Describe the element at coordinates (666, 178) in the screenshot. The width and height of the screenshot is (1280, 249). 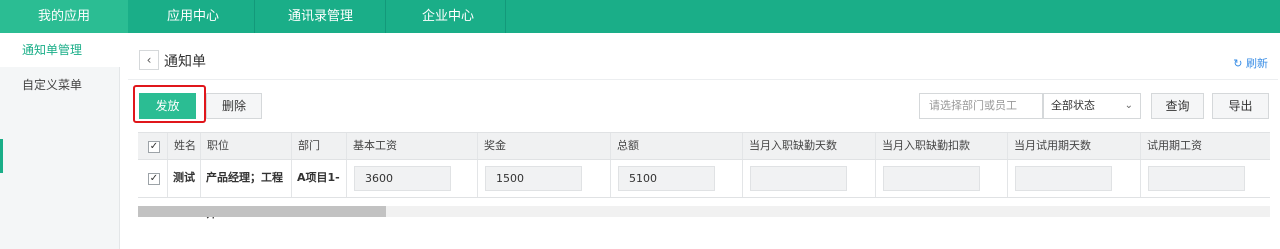
I see `total-field: 5100` at that location.